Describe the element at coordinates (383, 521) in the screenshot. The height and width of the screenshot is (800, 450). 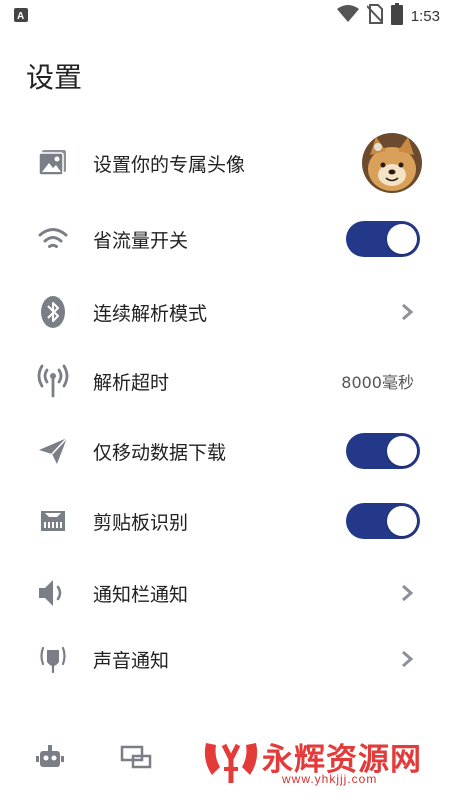
I see `clipboard-toggle` at that location.